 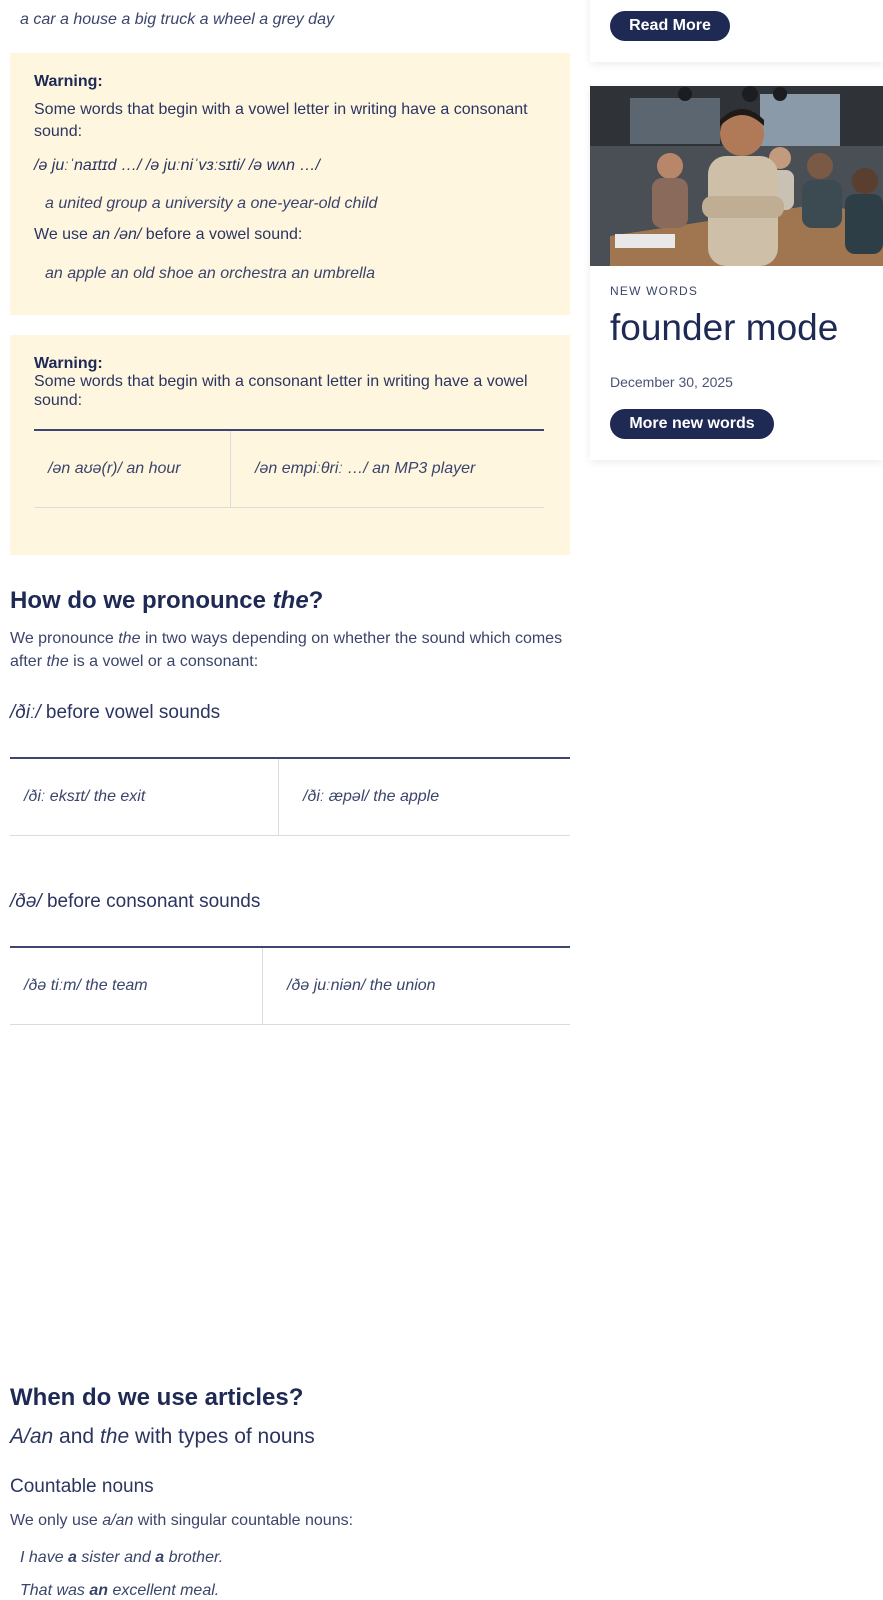 I want to click on heading-text: How do we pronounce, so click(x=138, y=600).